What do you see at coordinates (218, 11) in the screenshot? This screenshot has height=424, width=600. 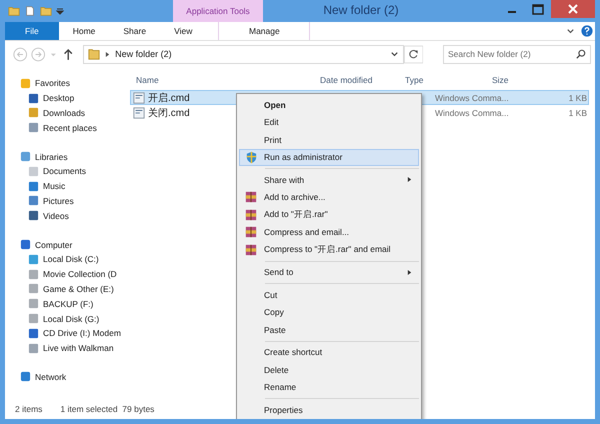 I see `contextual-tab-group-label: Application Tools` at bounding box center [218, 11].